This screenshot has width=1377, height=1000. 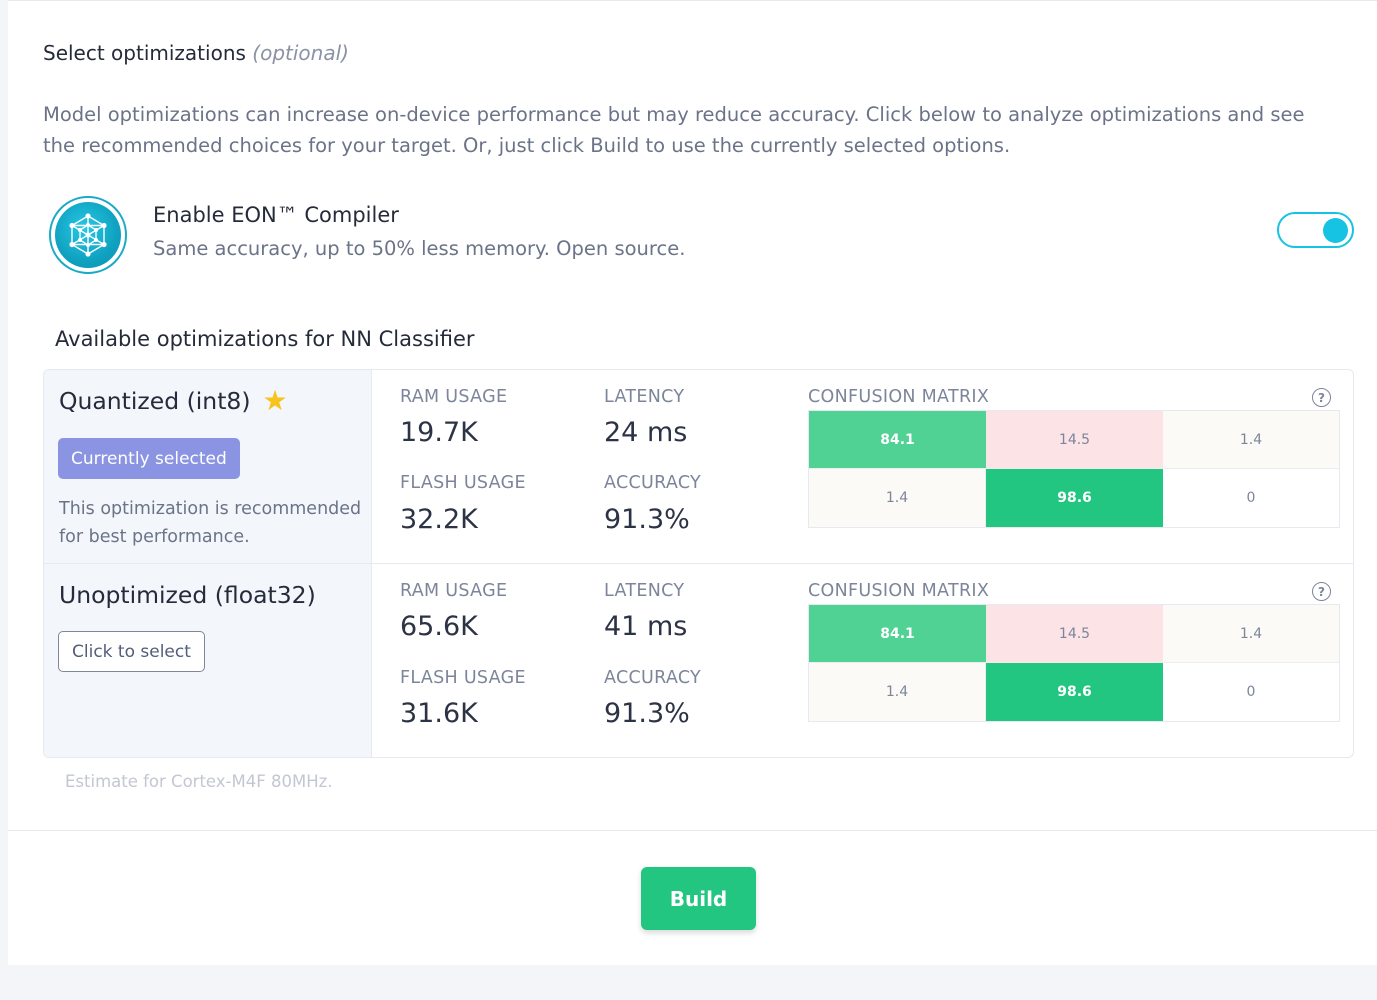 What do you see at coordinates (131, 651) in the screenshot?
I see `click-to-select-button: Click to select` at bounding box center [131, 651].